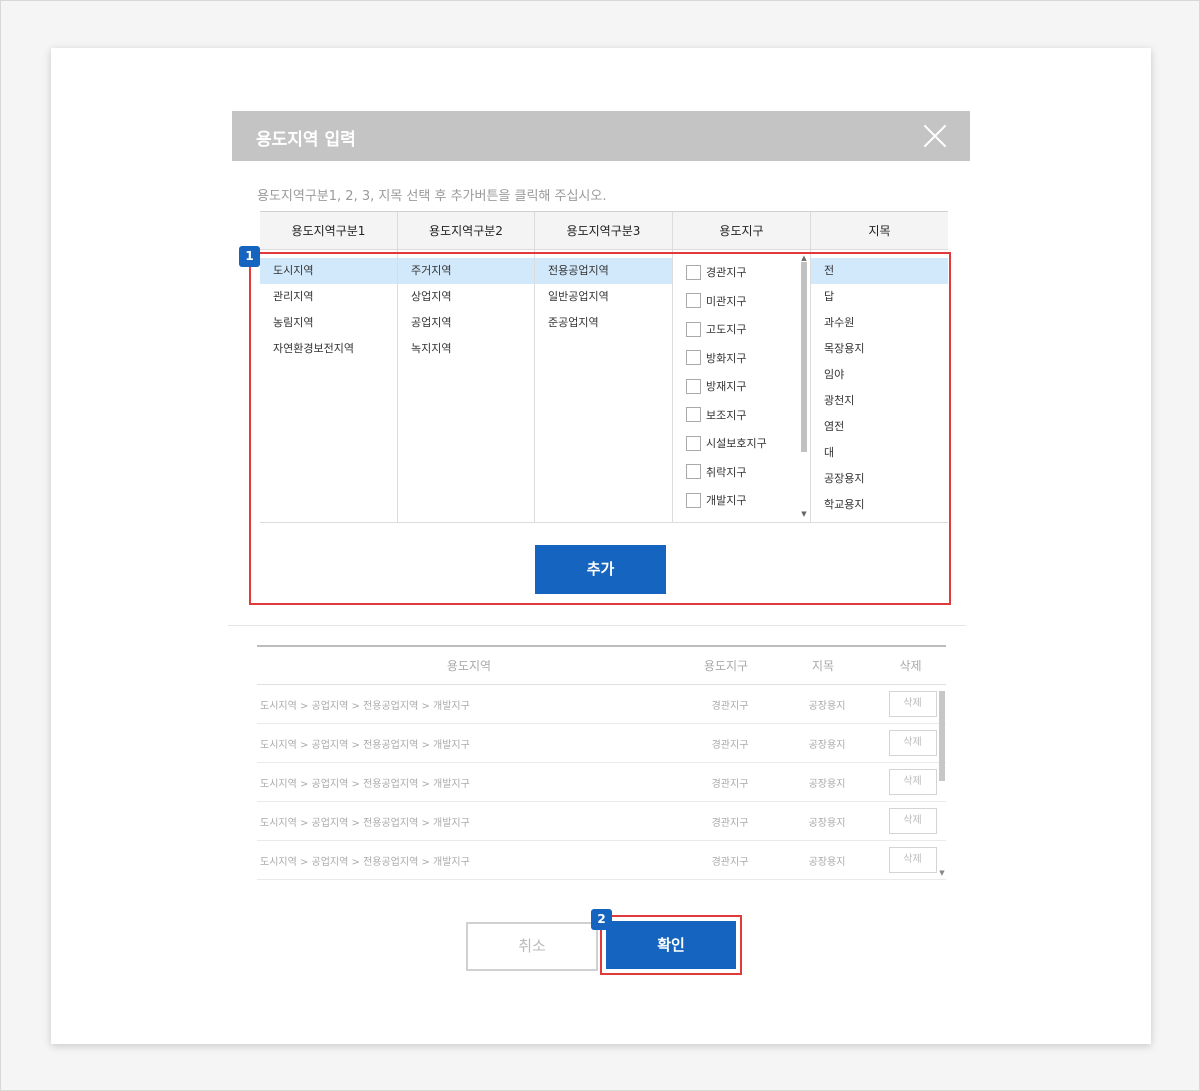  Describe the element at coordinates (249, 256) in the screenshot. I see `step-badge-1: 1` at that location.